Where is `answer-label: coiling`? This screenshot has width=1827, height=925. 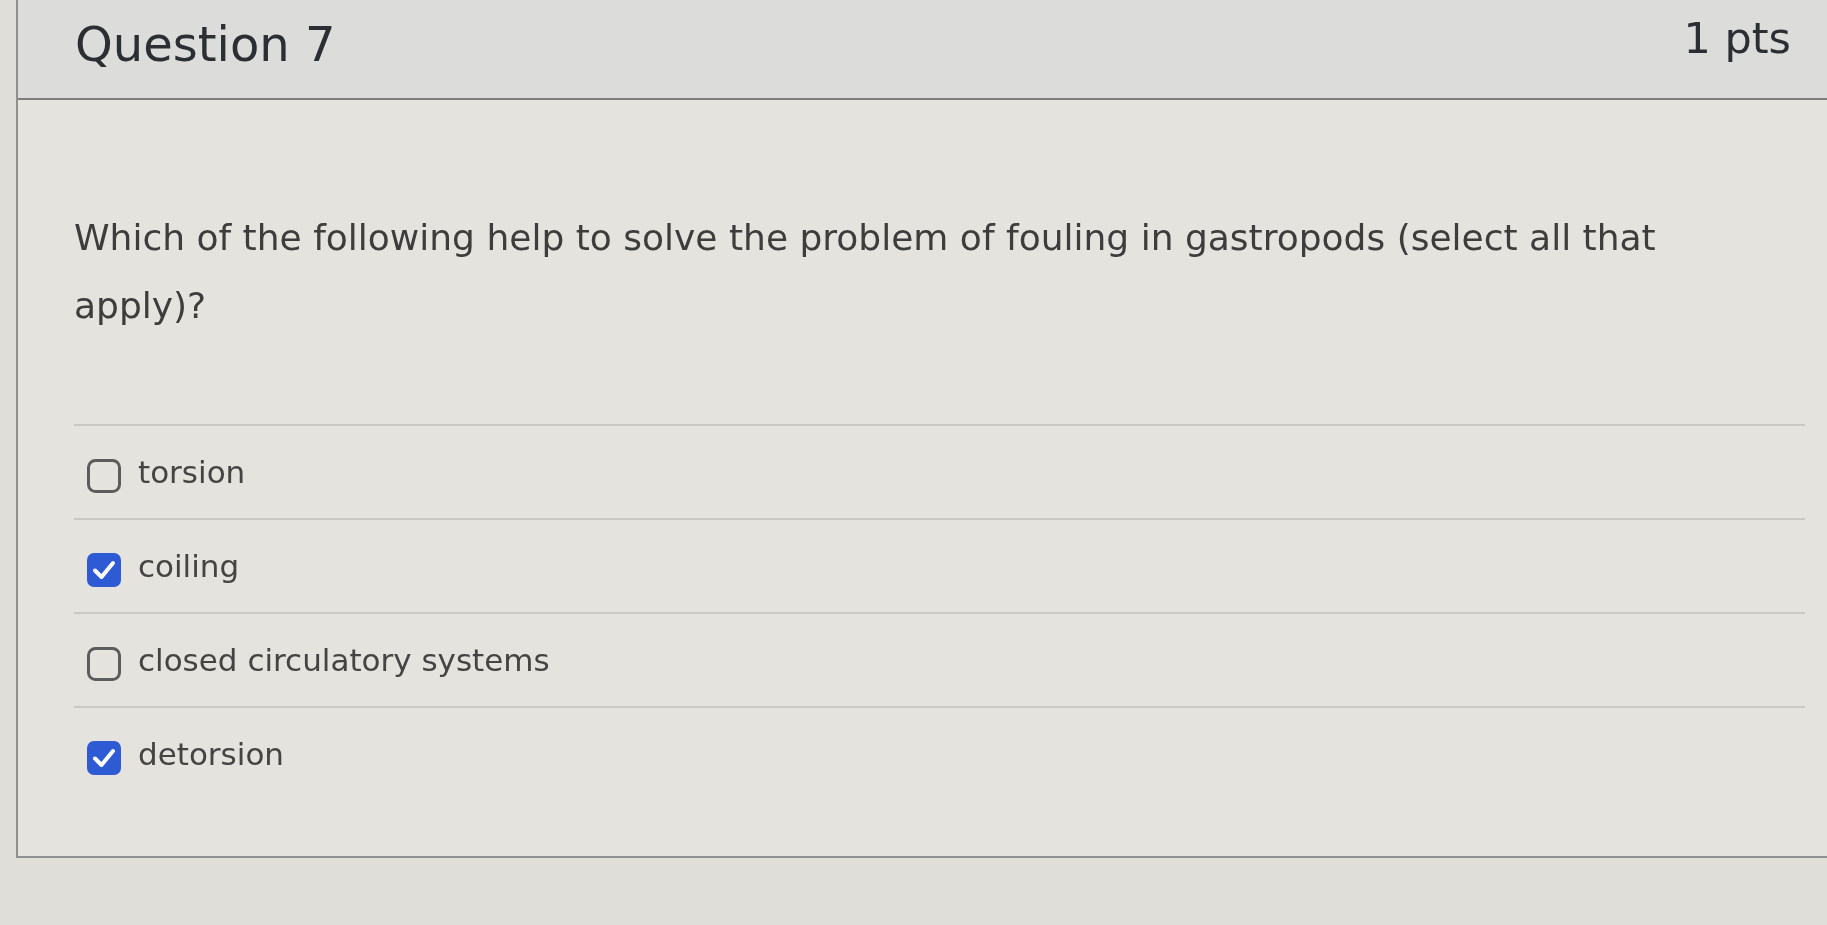
answer-label: coiling is located at coordinates (189, 566).